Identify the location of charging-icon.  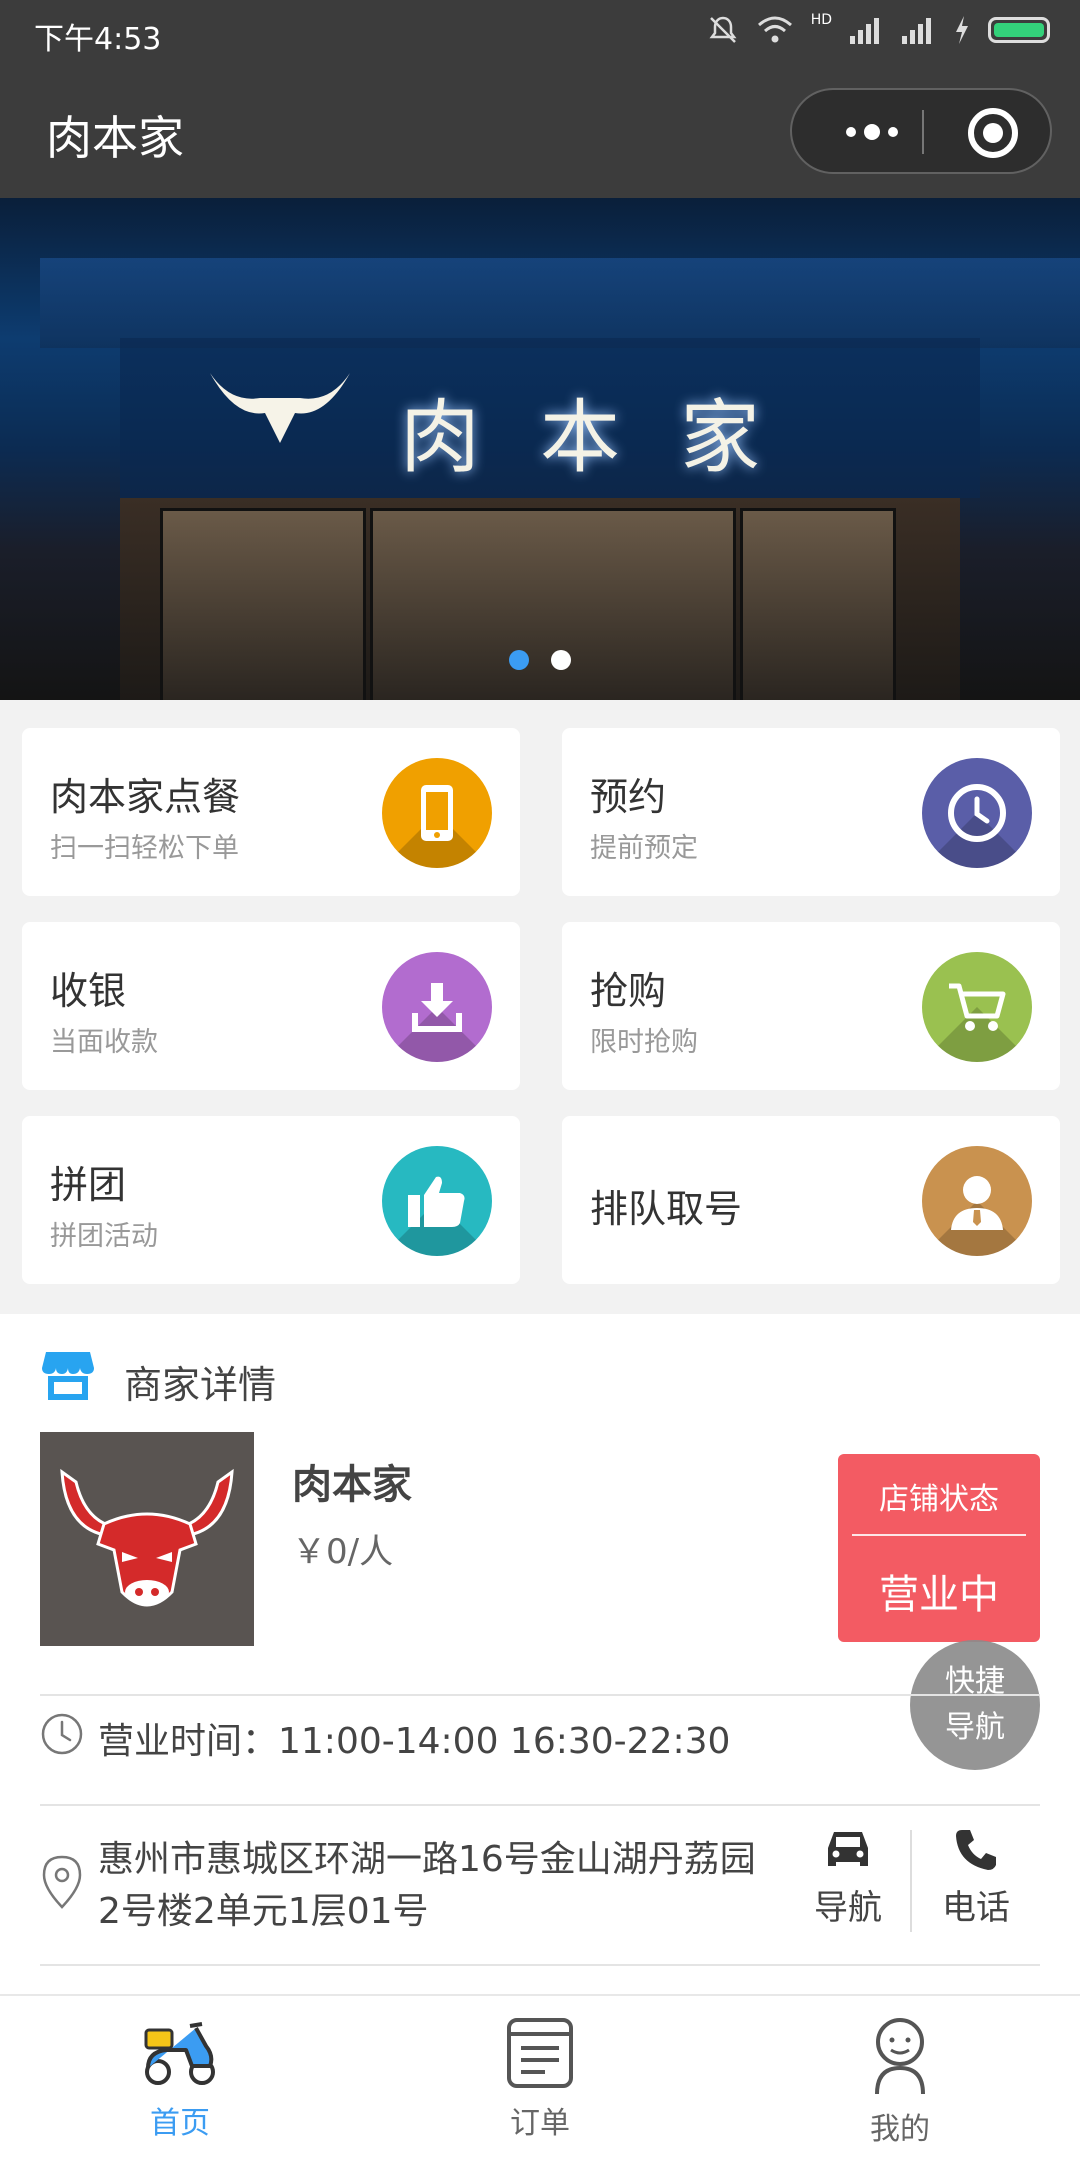
(962, 30).